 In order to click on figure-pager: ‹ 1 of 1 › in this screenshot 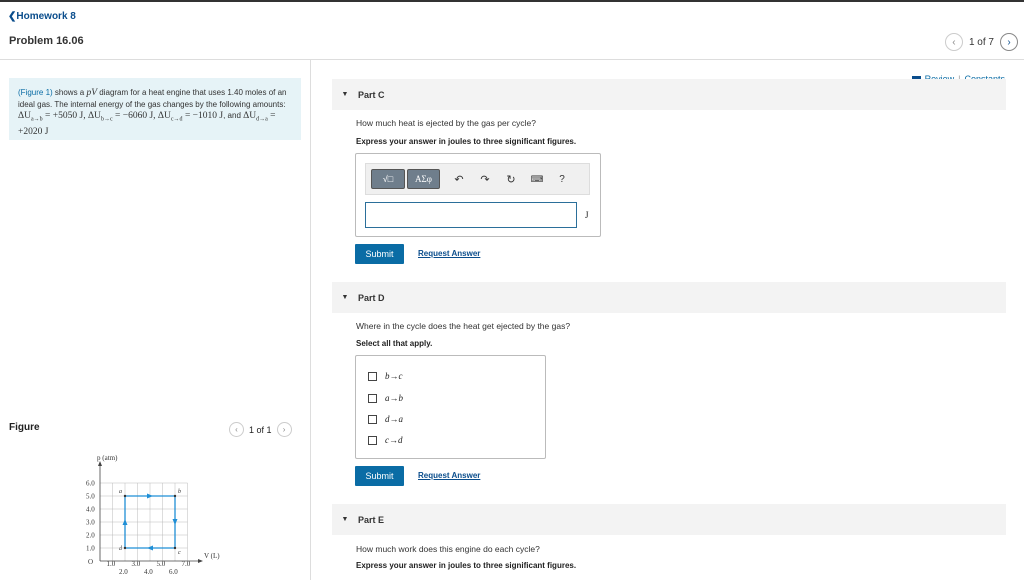, I will do `click(260, 429)`.